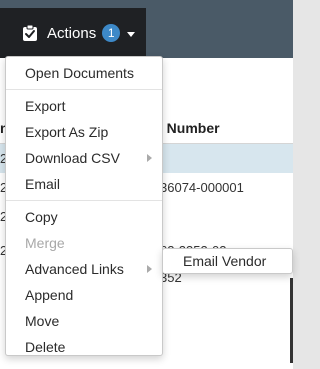 The image size is (320, 369). I want to click on actions-dropdown-button: Actions 1, so click(73, 33).